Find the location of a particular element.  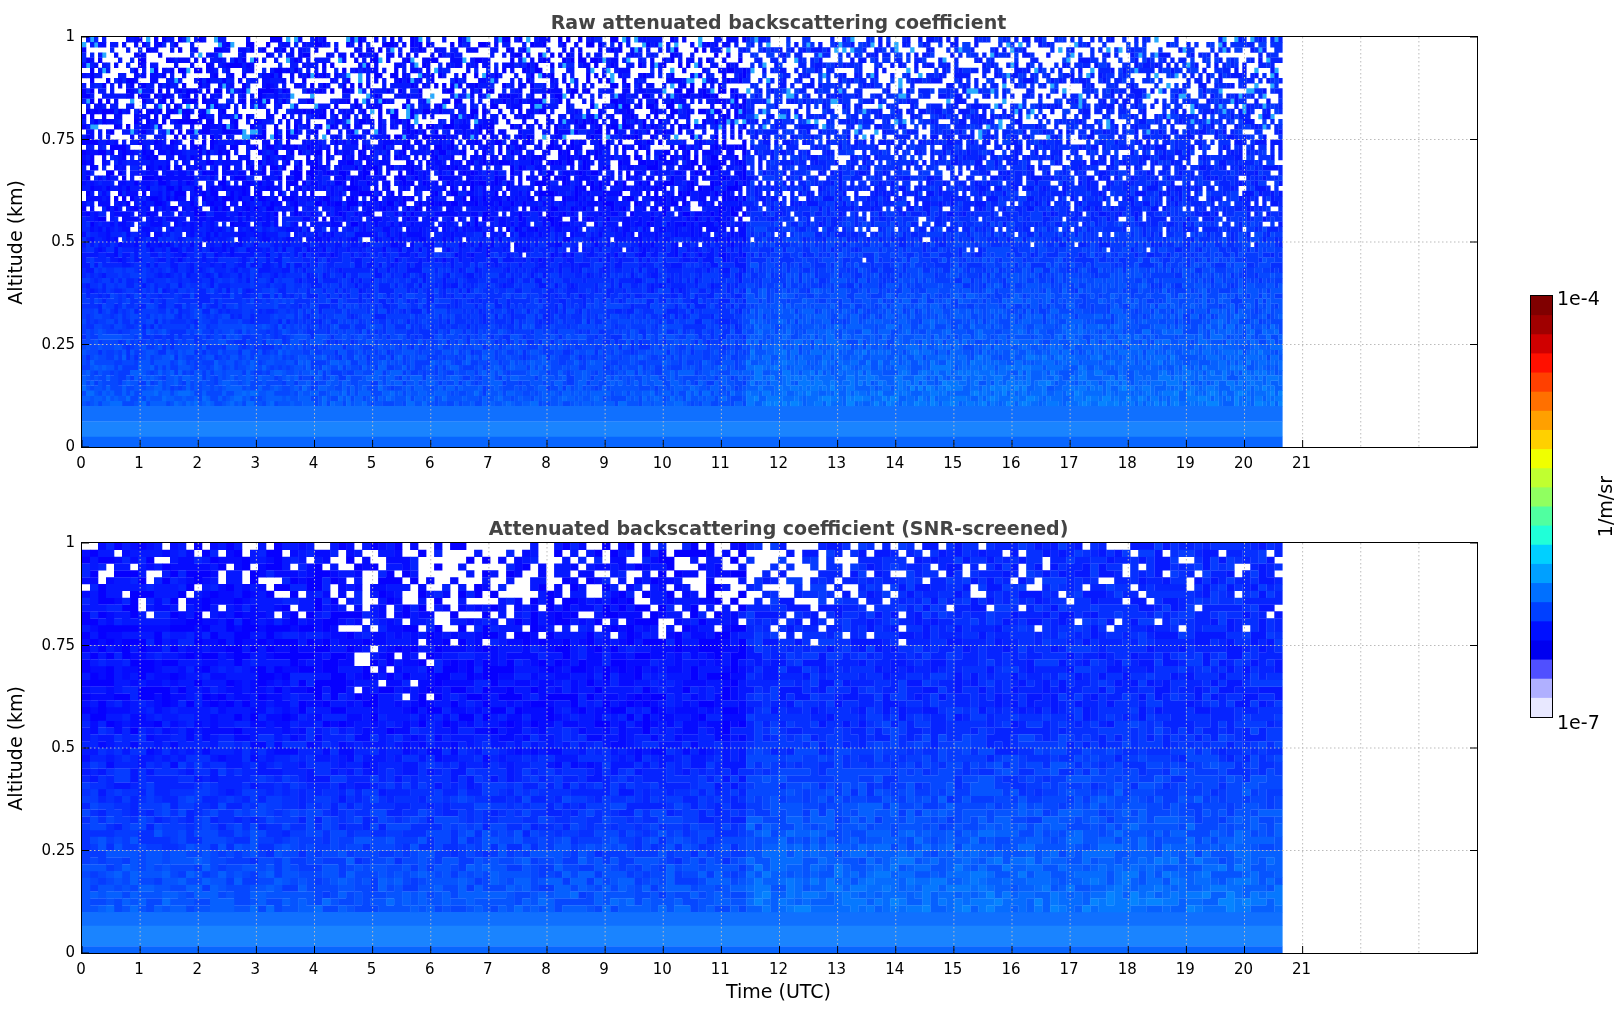

colorbar-unit-label: 1/m/sr is located at coordinates (1604, 507).